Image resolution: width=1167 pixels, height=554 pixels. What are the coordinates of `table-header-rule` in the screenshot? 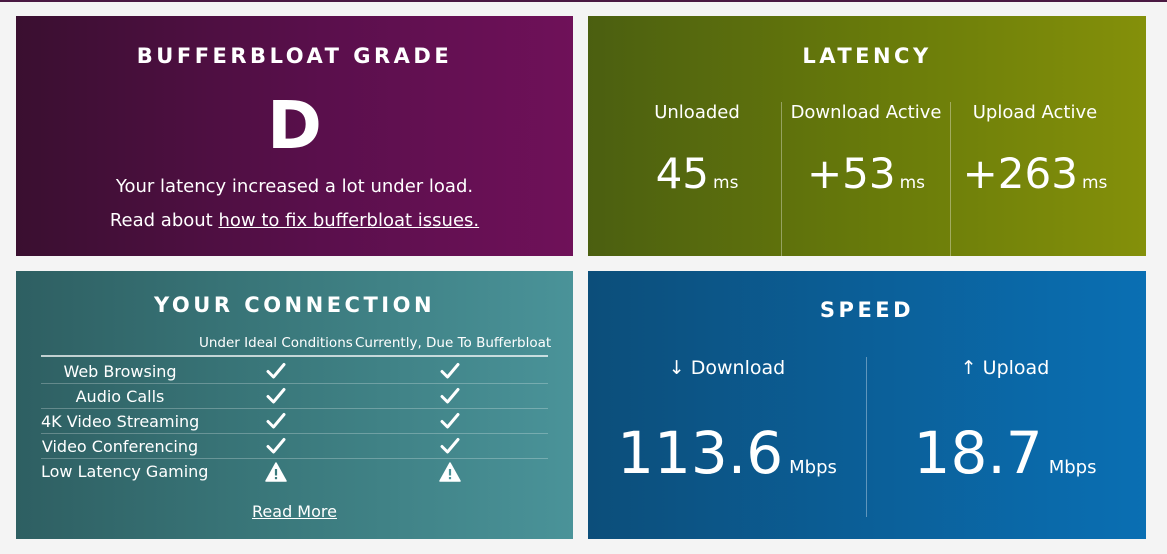 It's located at (294, 356).